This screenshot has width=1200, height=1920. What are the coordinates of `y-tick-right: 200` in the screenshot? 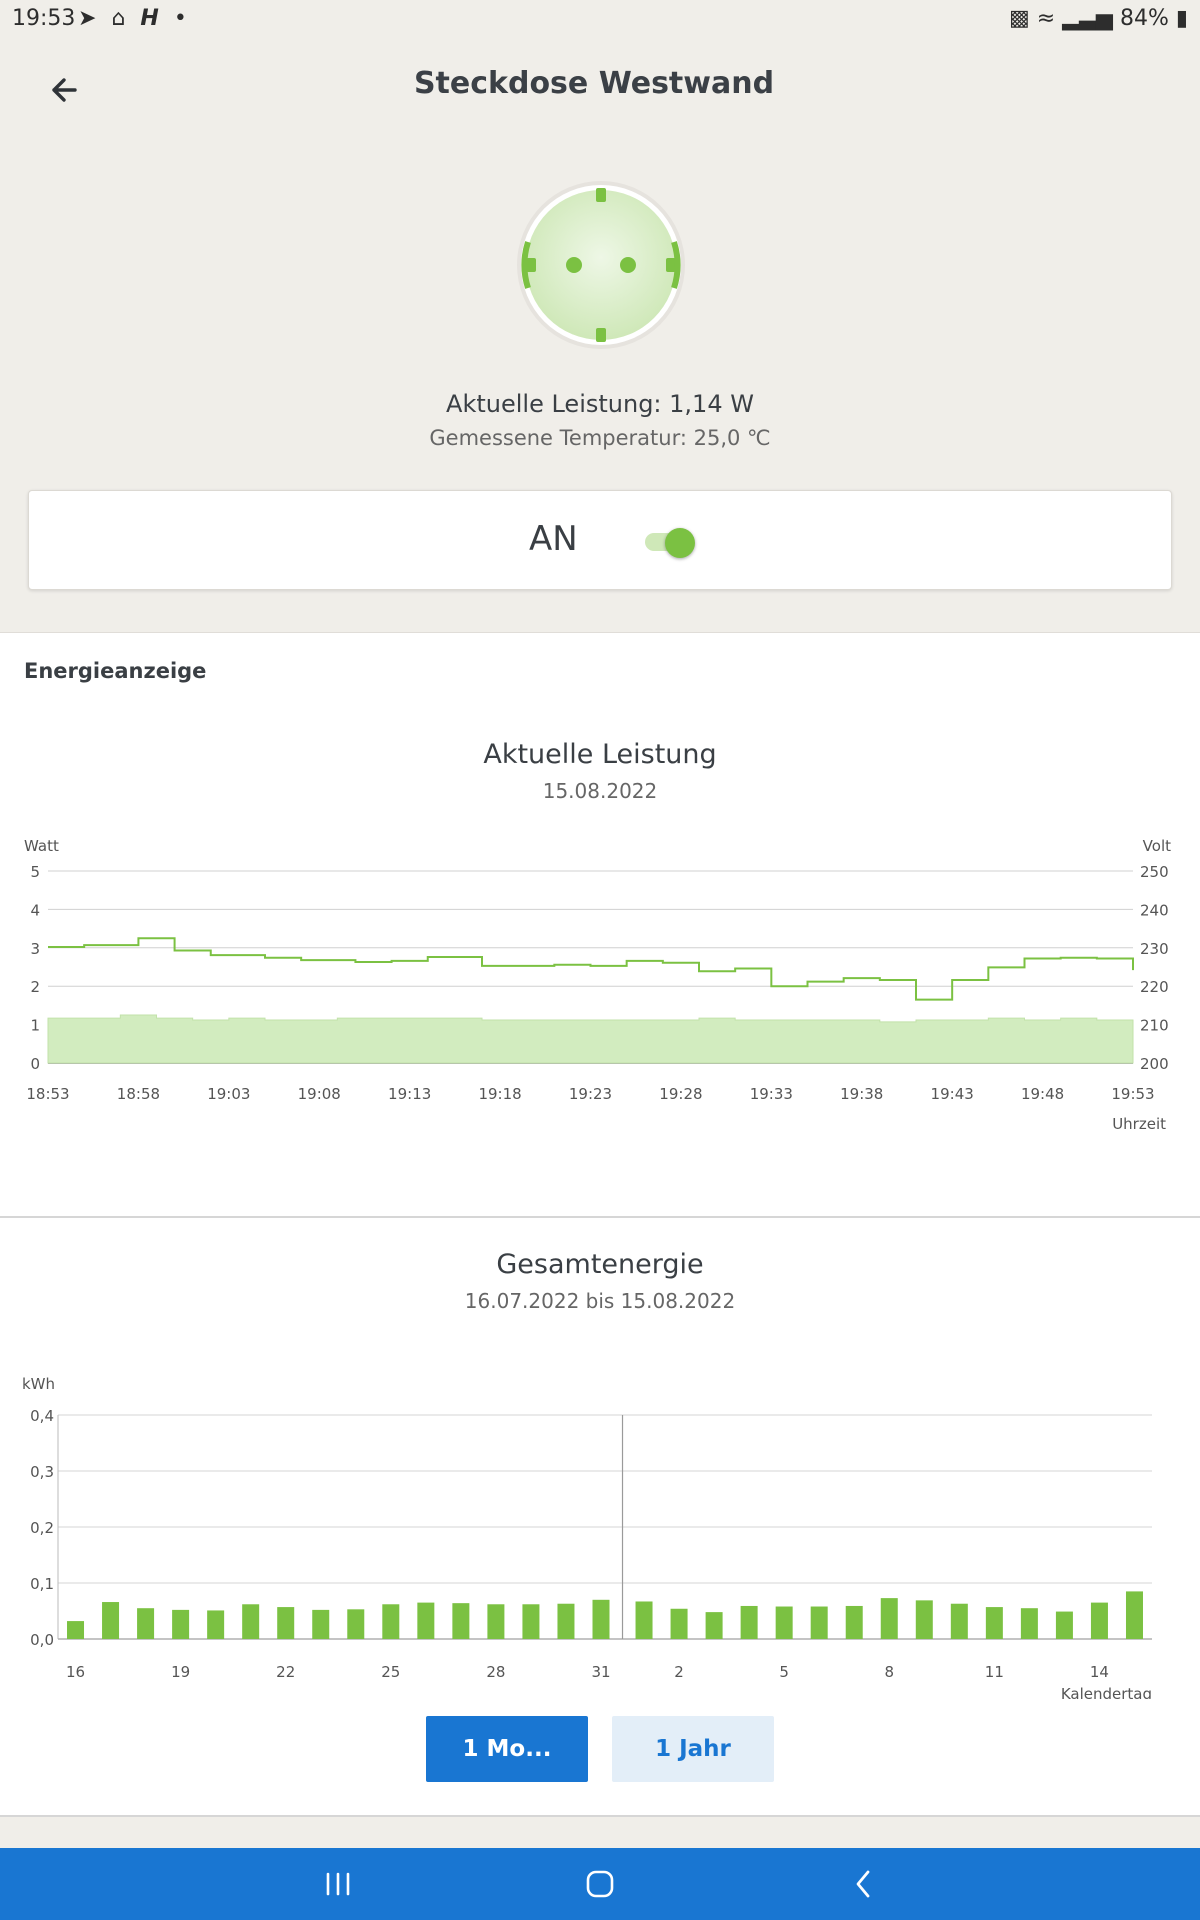 It's located at (1154, 1064).